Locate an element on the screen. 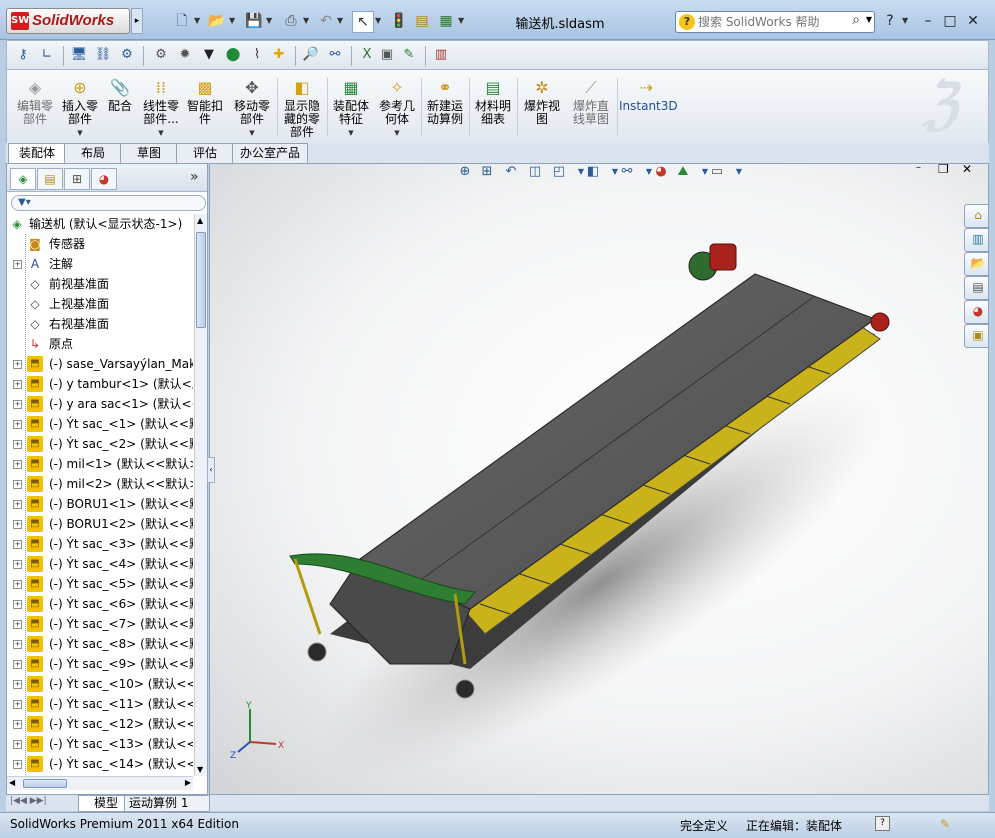 The image size is (995, 838). maximize-button: □ is located at coordinates (950, 21).